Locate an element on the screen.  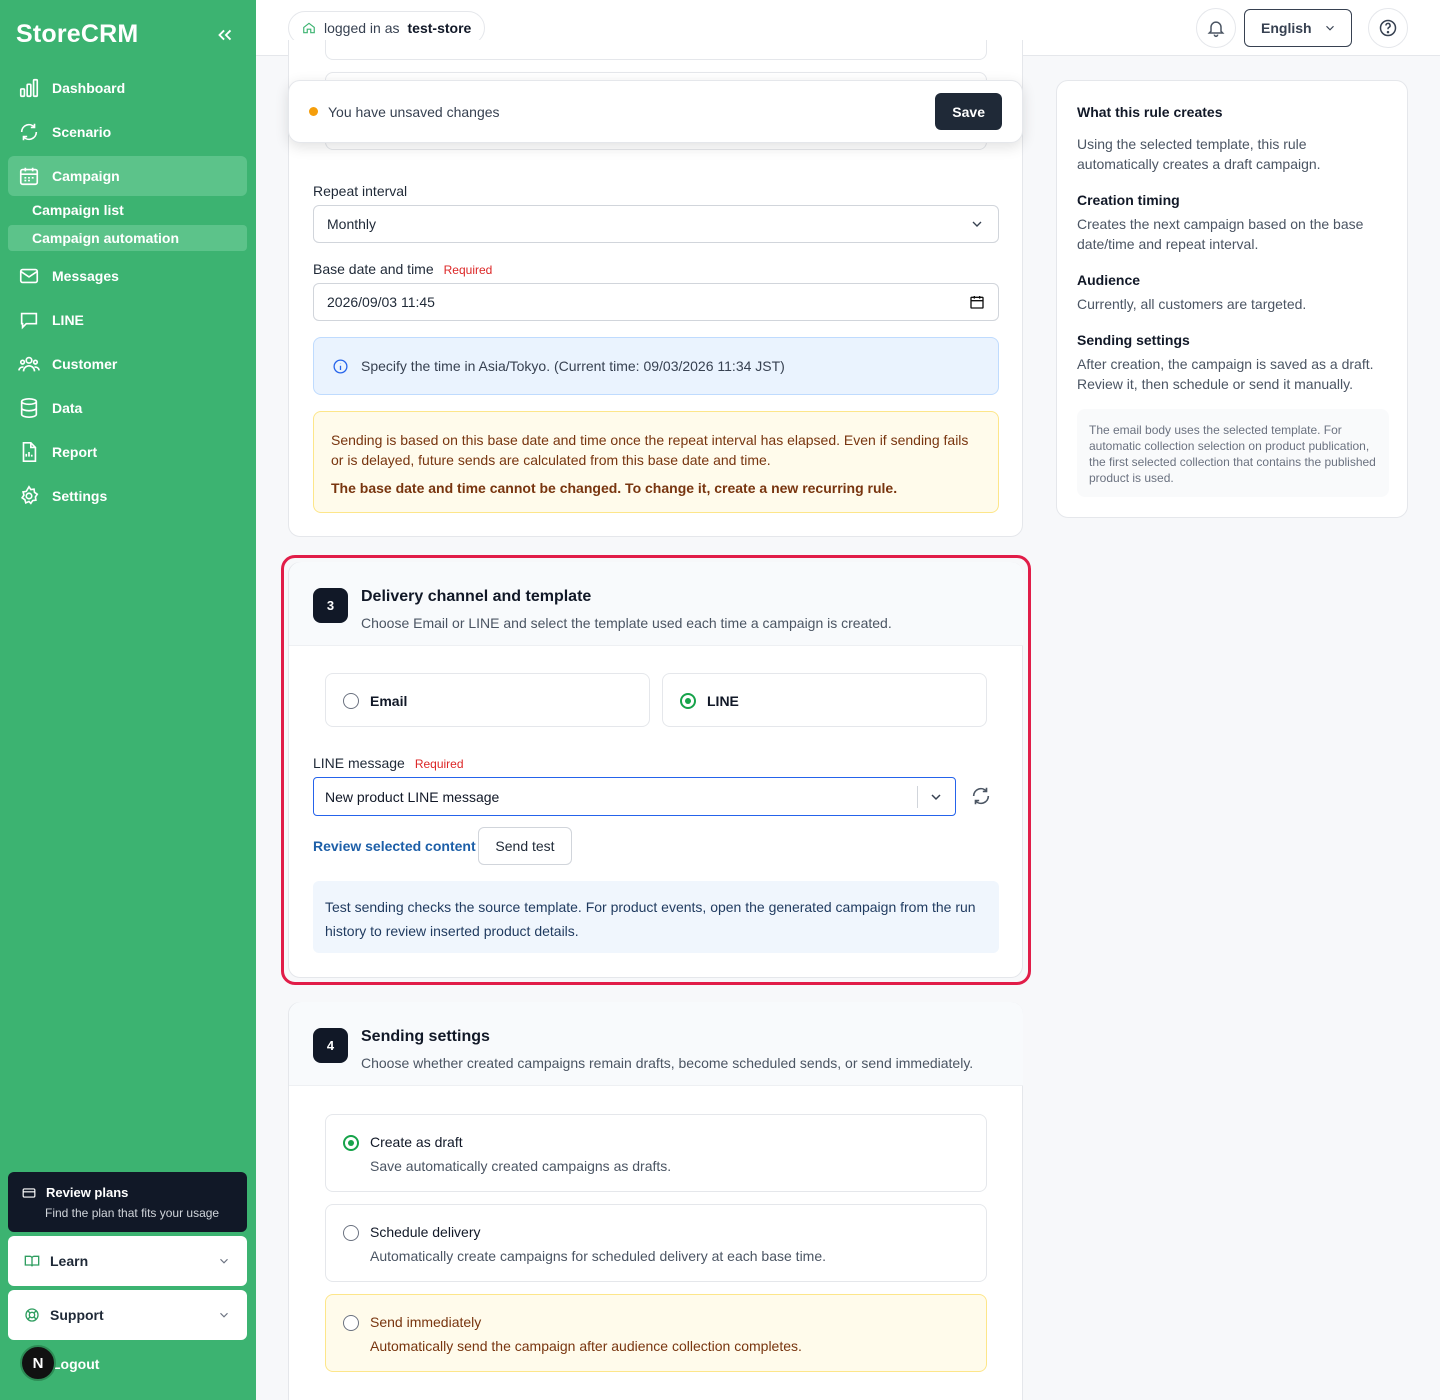
review-plans-subtitle: Find the plan that fits your usage is located at coordinates (132, 1213).